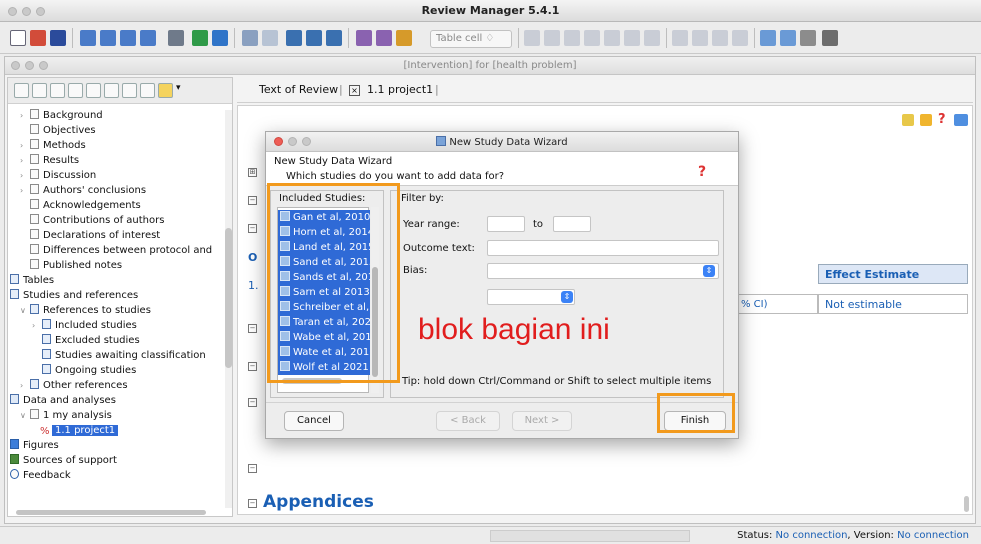 The height and width of the screenshot is (544, 981). Describe the element at coordinates (255, 173) in the screenshot. I see `collapse-toggle-1: ⊞` at that location.